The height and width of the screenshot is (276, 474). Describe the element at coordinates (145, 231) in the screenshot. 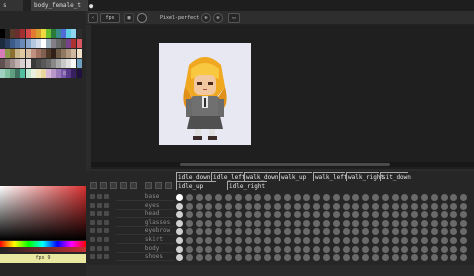

I see `layer-row-eyebrow: eyebrow` at that location.